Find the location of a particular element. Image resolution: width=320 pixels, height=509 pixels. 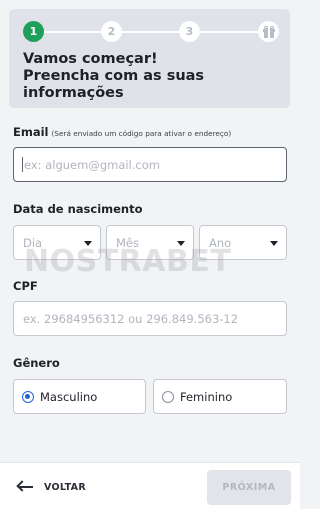

gender-option-masculino: Masculino is located at coordinates (79, 396).